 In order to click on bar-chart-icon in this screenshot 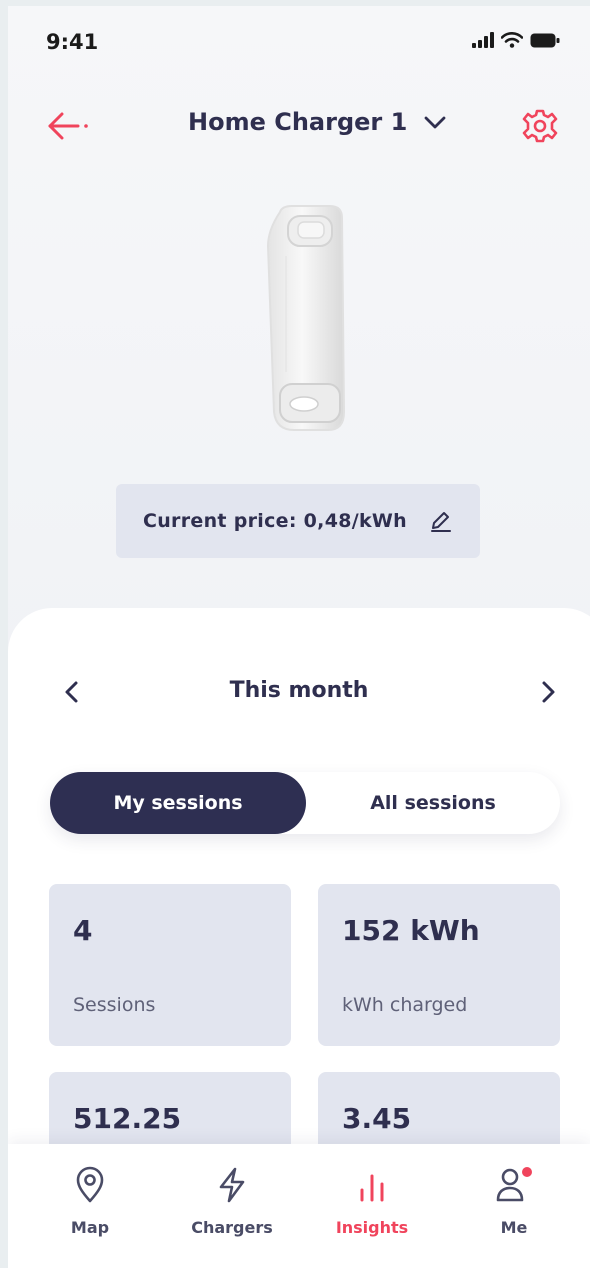, I will do `click(372, 1188)`.